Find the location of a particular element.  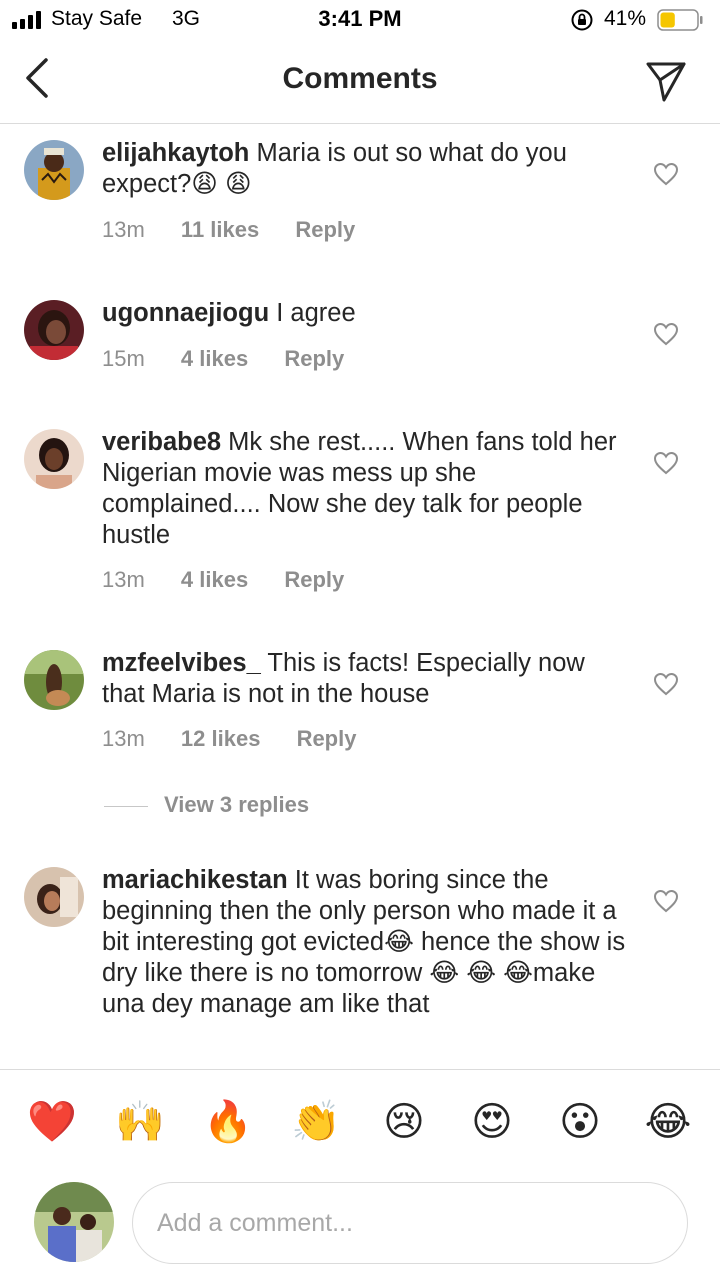

clapping-hands-emoji-button: 👏 is located at coordinates (316, 1122).